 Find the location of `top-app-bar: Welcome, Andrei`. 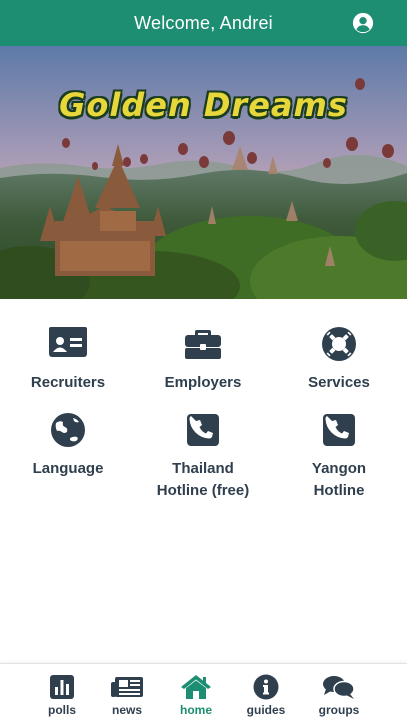

top-app-bar: Welcome, Andrei is located at coordinates (203, 23).